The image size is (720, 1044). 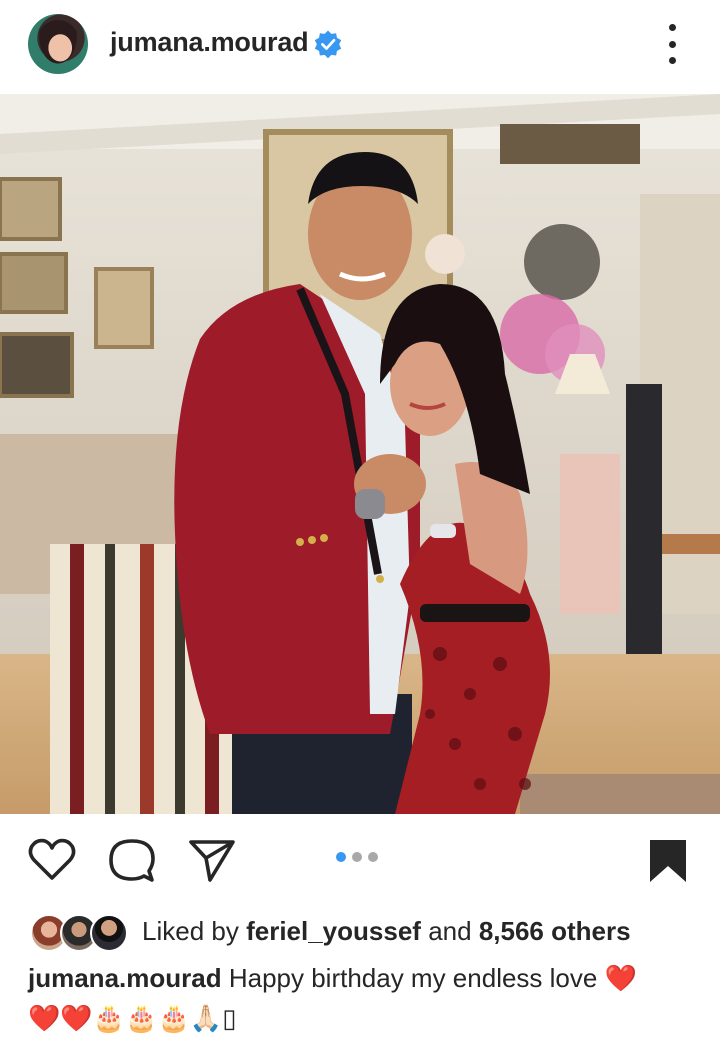 I want to click on heart-icon, so click(x=52, y=860).